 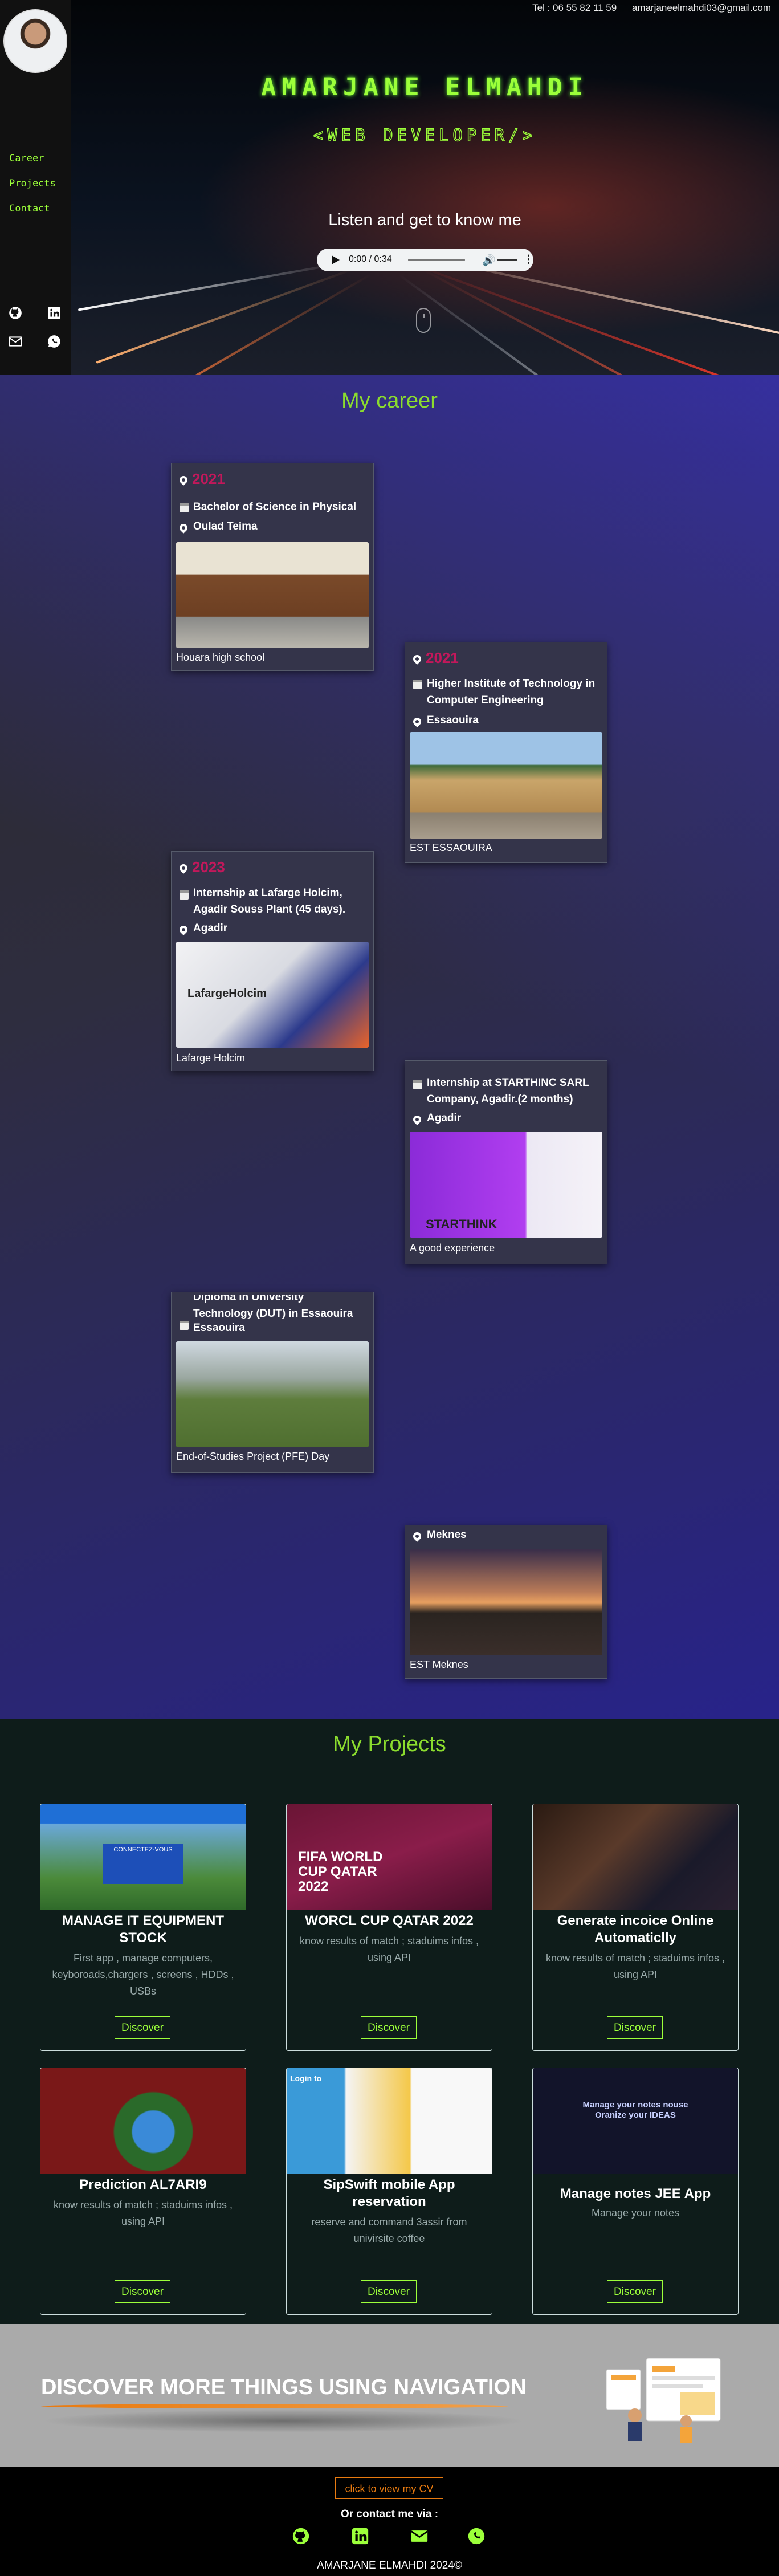 What do you see at coordinates (26, 158) in the screenshot?
I see `sidebar-item-career: Career` at bounding box center [26, 158].